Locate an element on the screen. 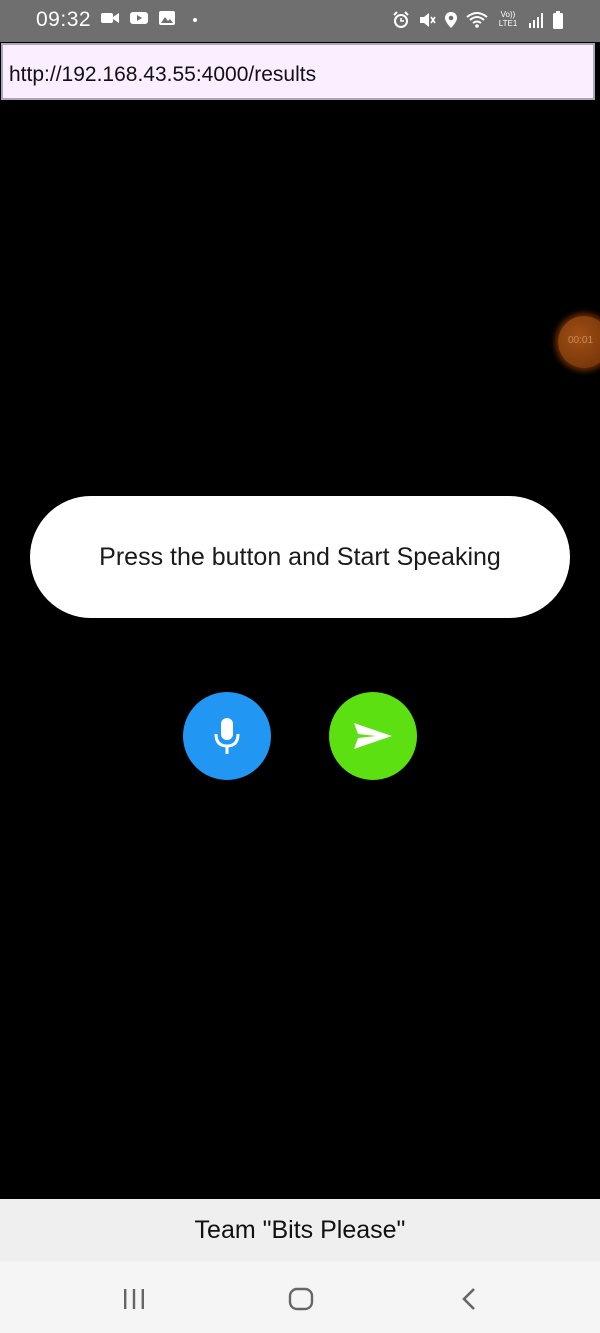 This screenshot has width=600, height=1333. prompt-text: Press the button and Start Speaking is located at coordinates (300, 556).